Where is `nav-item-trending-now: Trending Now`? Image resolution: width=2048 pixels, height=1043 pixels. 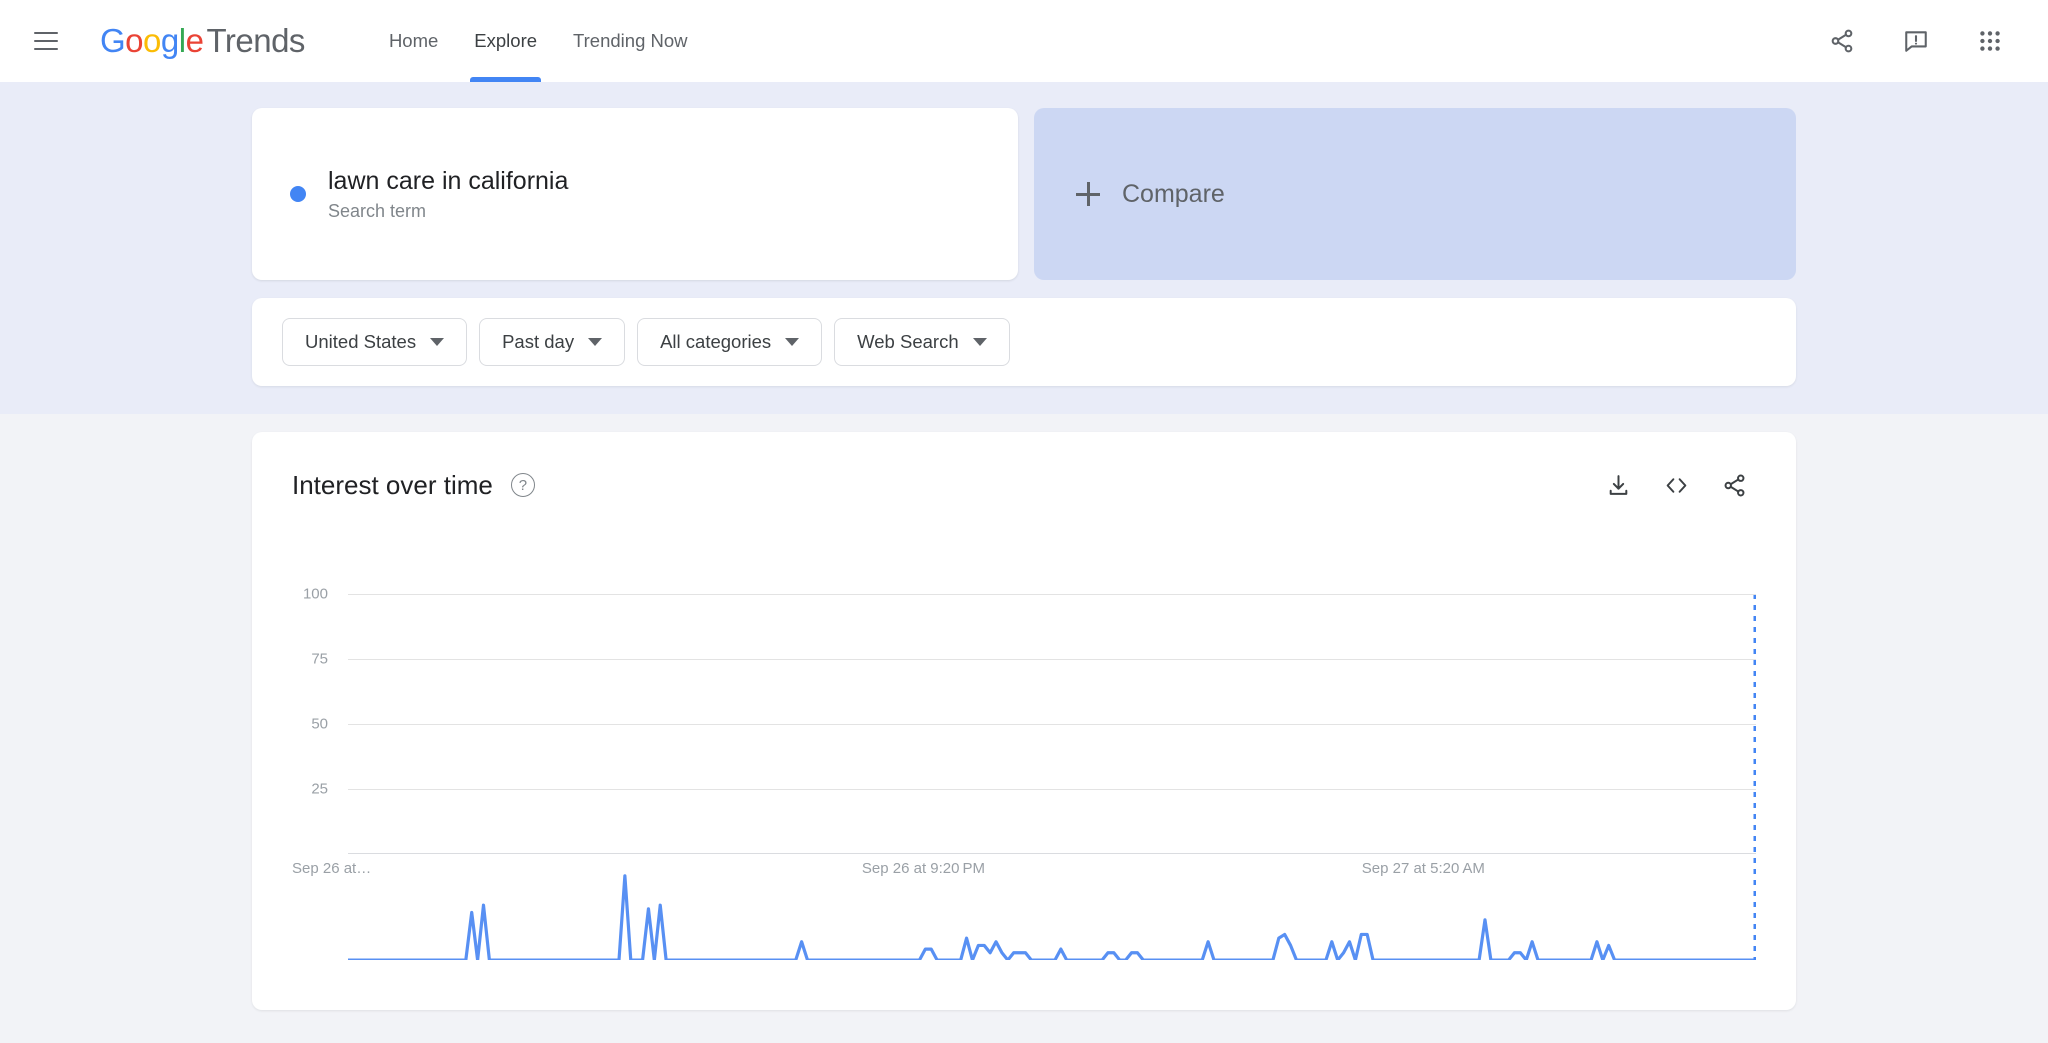
nav-item-trending-now: Trending Now is located at coordinates (630, 41).